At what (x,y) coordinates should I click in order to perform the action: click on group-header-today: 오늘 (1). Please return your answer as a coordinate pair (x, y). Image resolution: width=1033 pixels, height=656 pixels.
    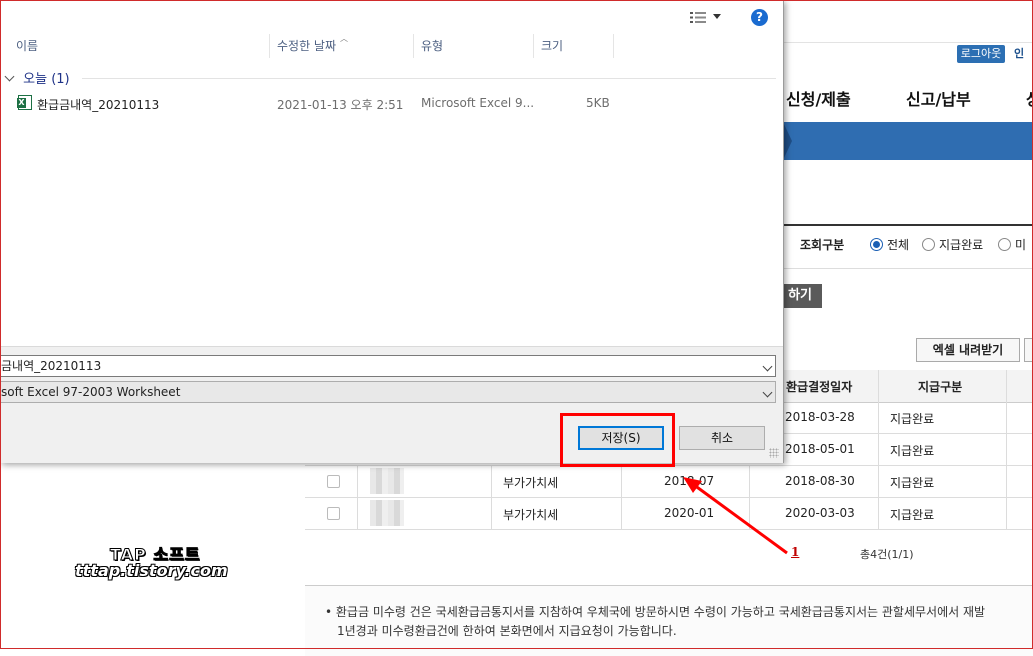
    Looking at the image, I should click on (37, 77).